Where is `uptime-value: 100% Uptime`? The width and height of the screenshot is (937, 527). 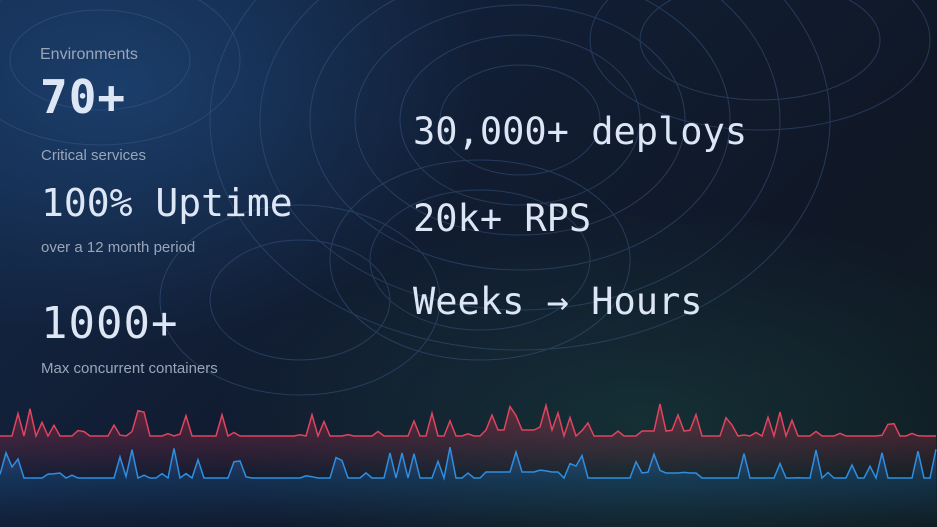 uptime-value: 100% Uptime is located at coordinates (167, 203).